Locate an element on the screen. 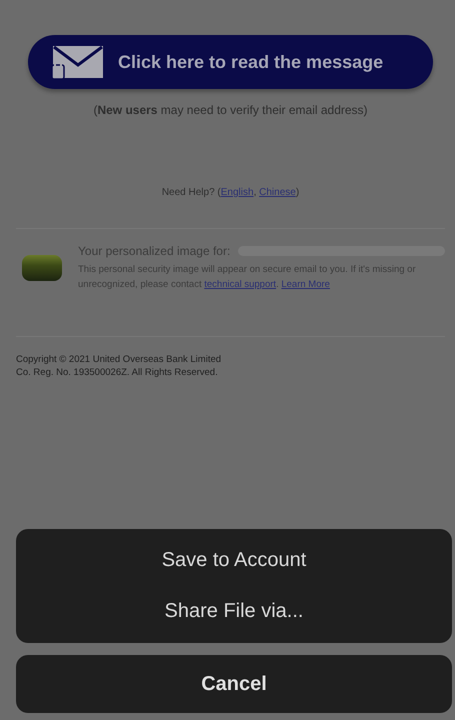 The height and width of the screenshot is (720, 455). copyright-text: Copyright © 2021 United Overseas Bank Limited is located at coordinates (119, 359).